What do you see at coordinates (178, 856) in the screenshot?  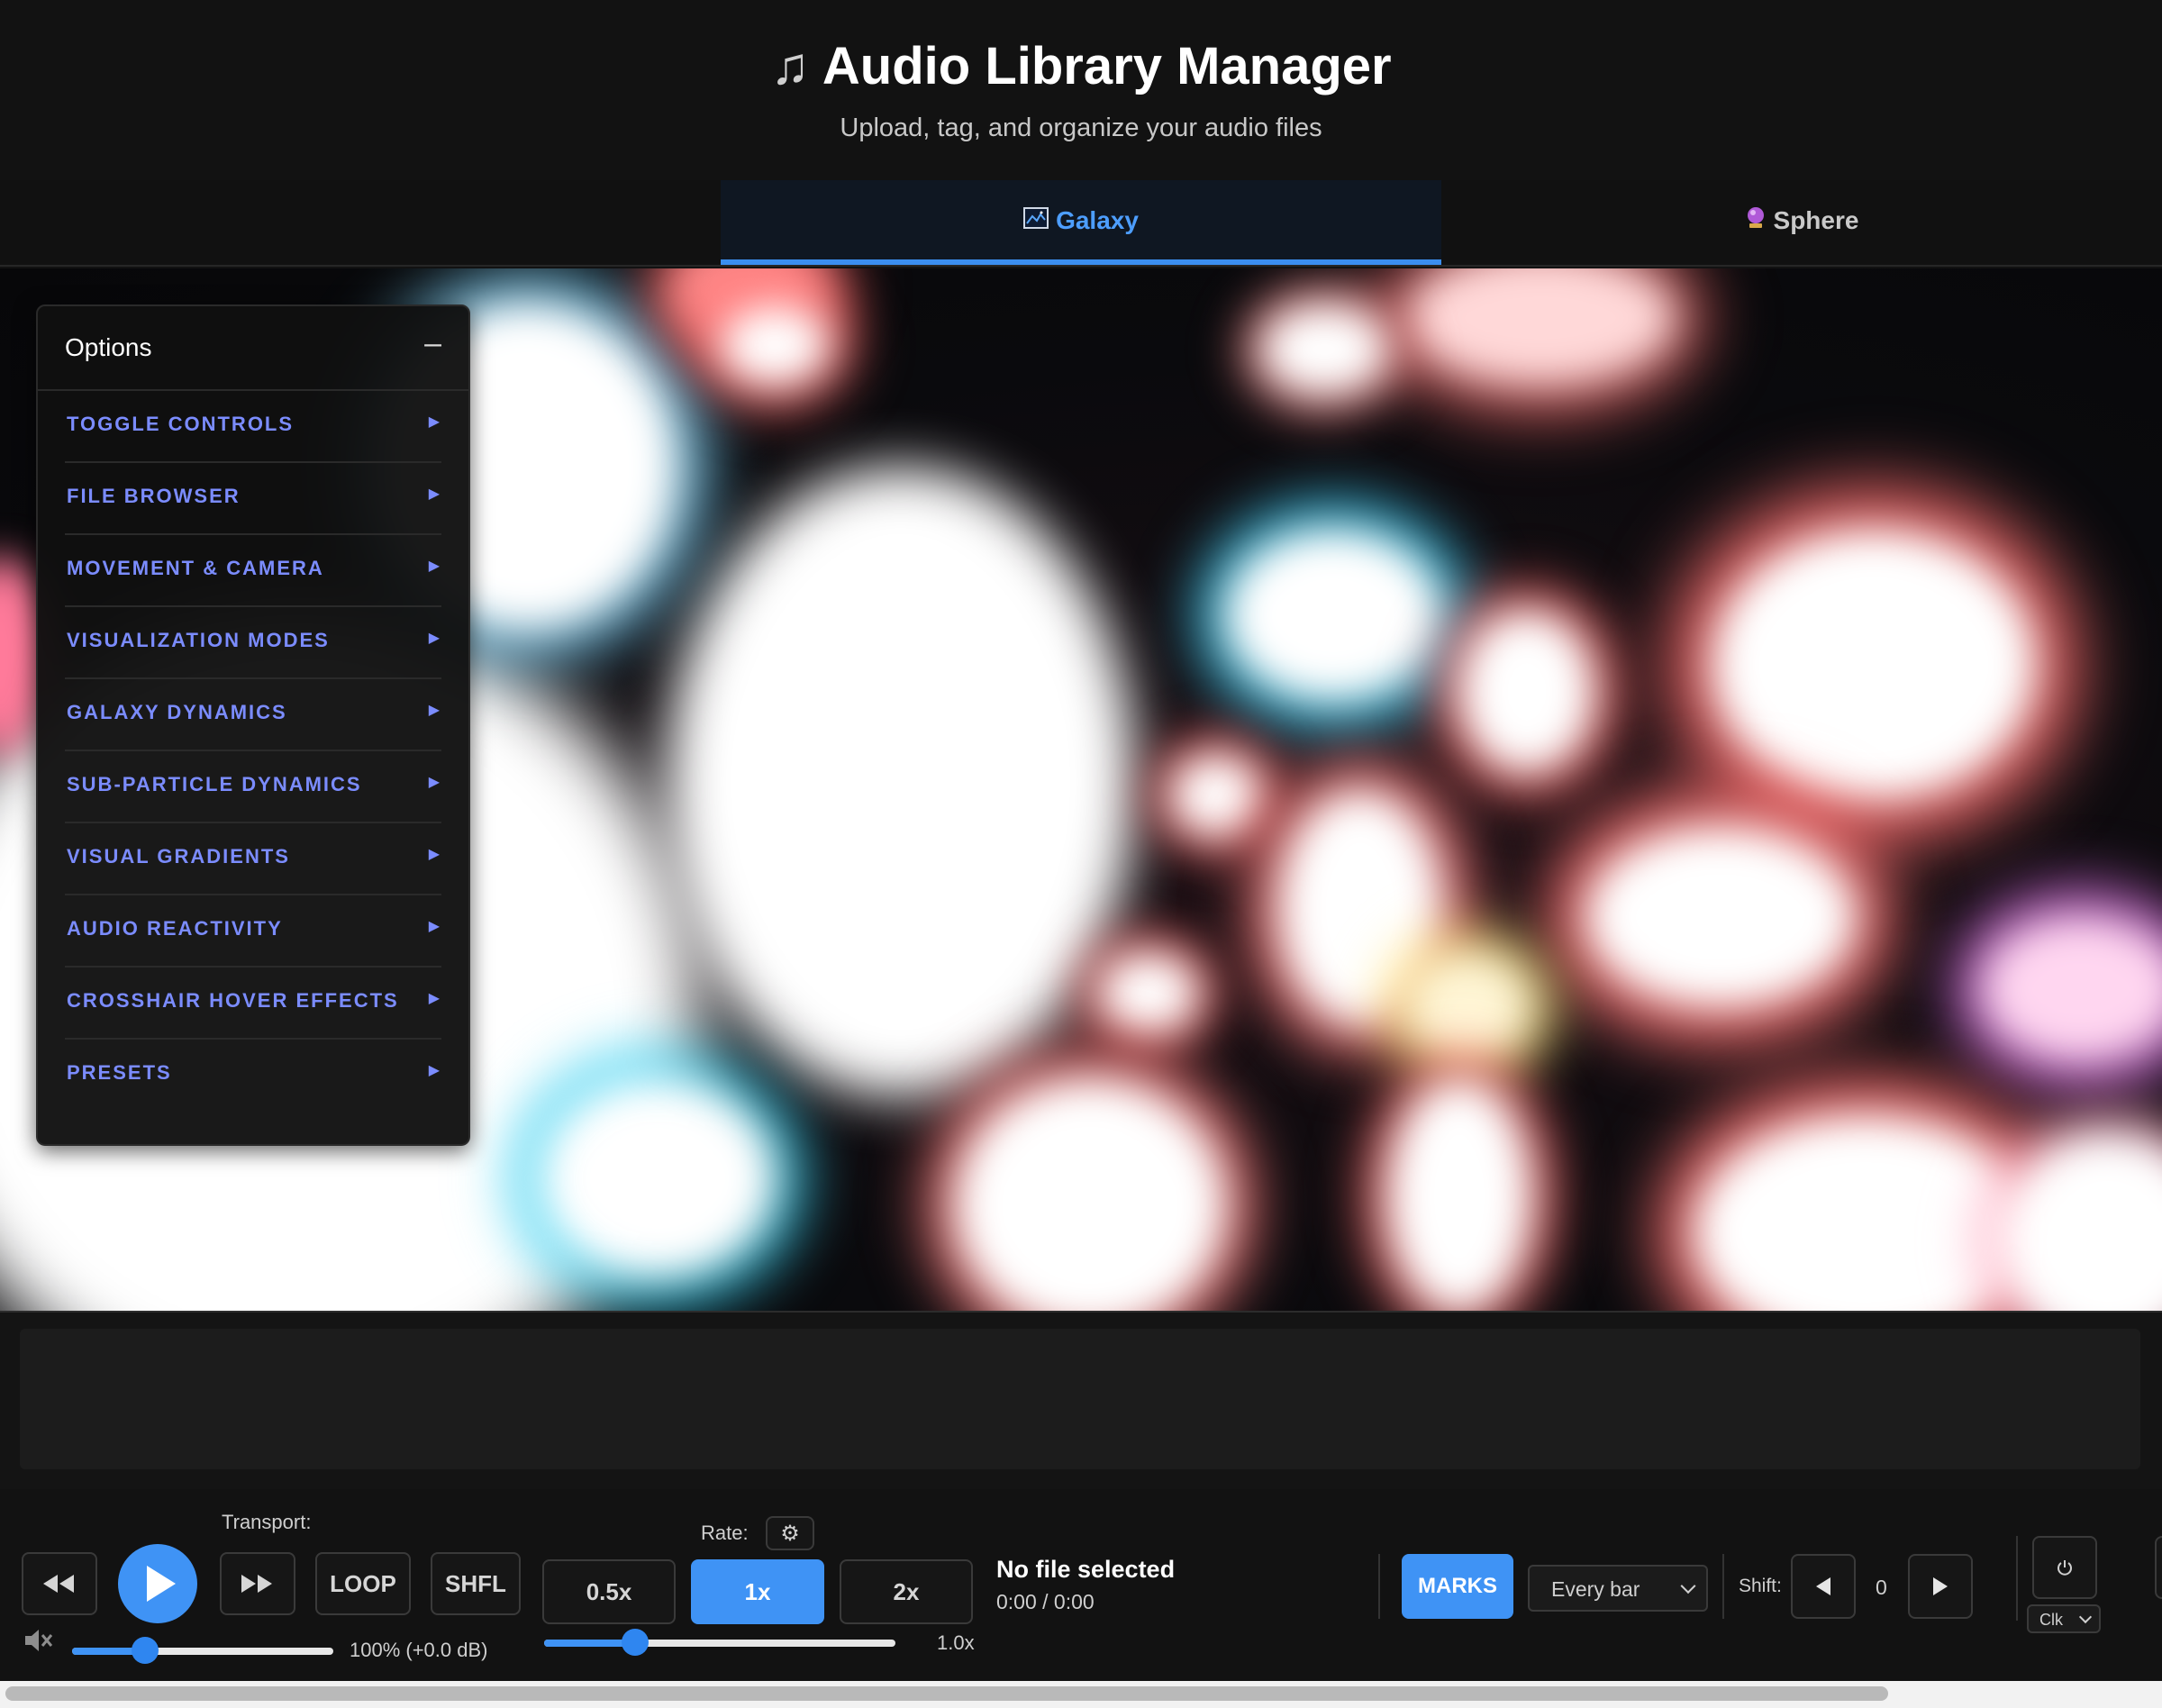 I see `options-item-label: VISUAL GRADIENTS` at bounding box center [178, 856].